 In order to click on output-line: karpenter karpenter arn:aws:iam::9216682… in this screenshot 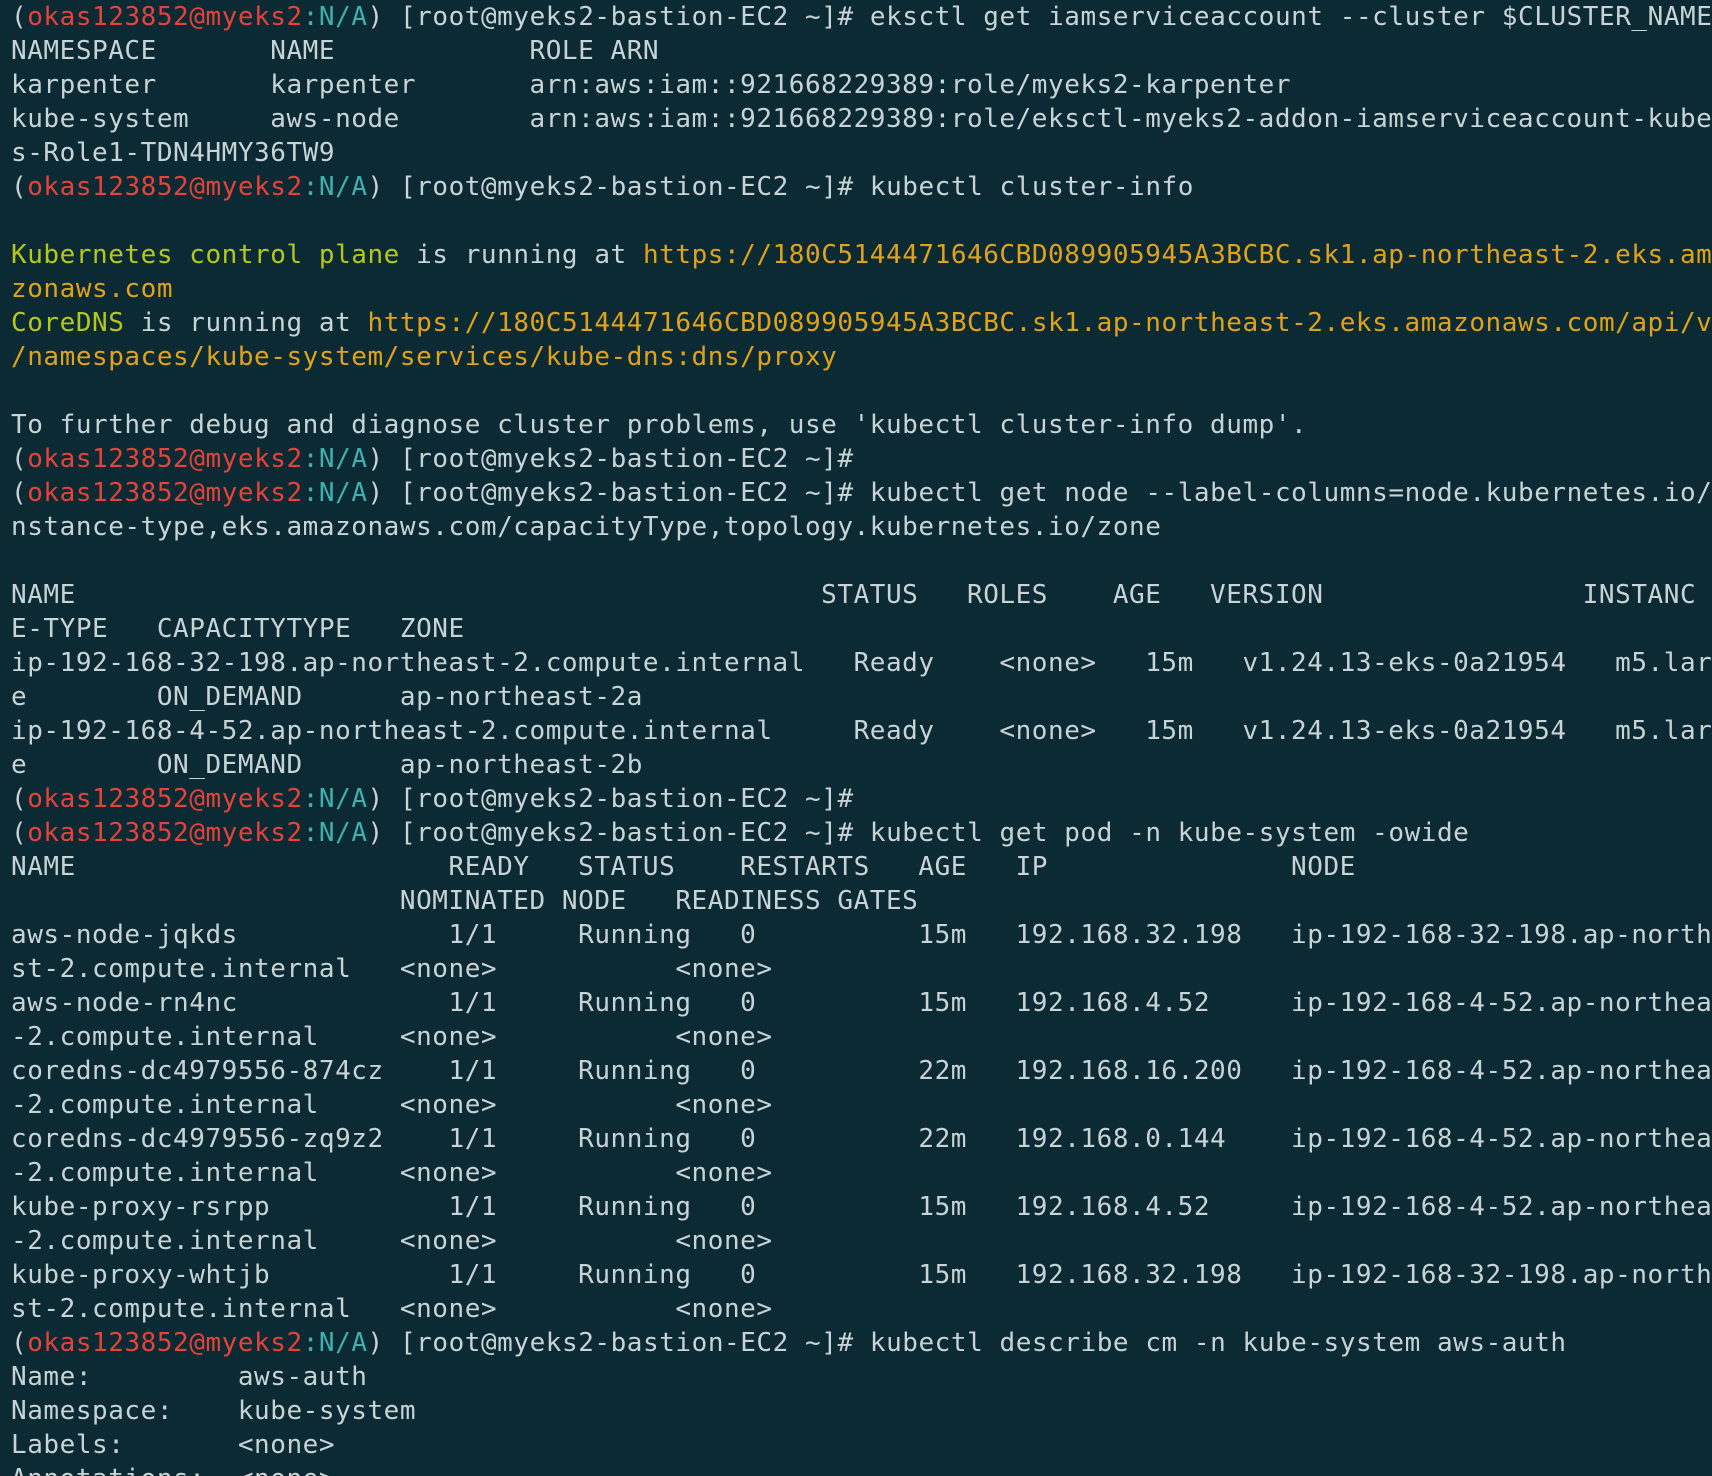, I will do `click(861, 85)`.